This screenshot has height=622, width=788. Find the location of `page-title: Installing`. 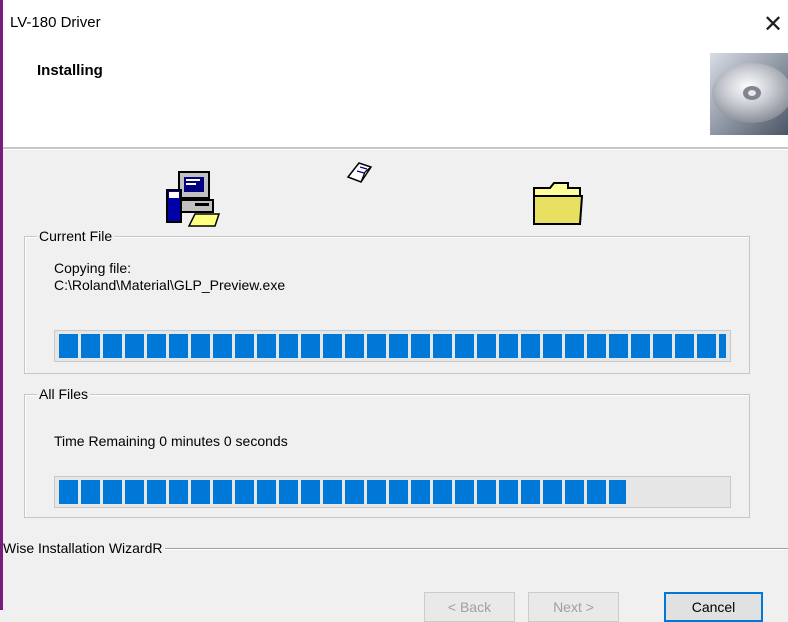

page-title: Installing is located at coordinates (70, 70).